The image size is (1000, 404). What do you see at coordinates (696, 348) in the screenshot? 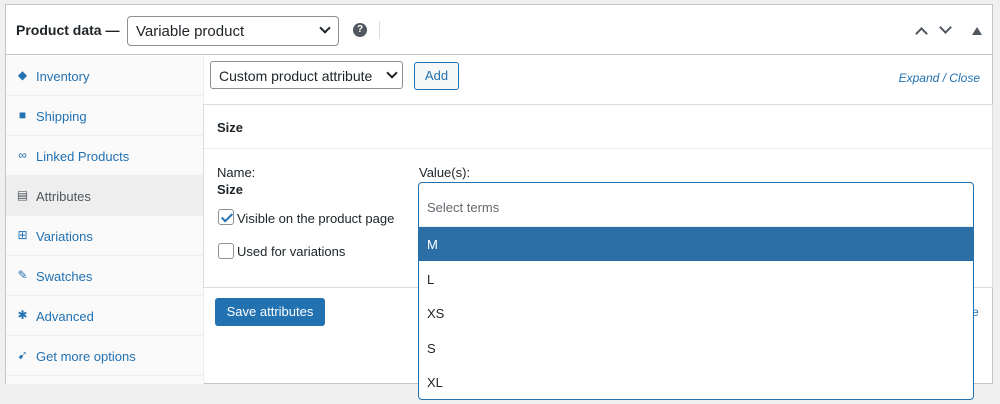
I see `dropdown-option-s: S` at bounding box center [696, 348].